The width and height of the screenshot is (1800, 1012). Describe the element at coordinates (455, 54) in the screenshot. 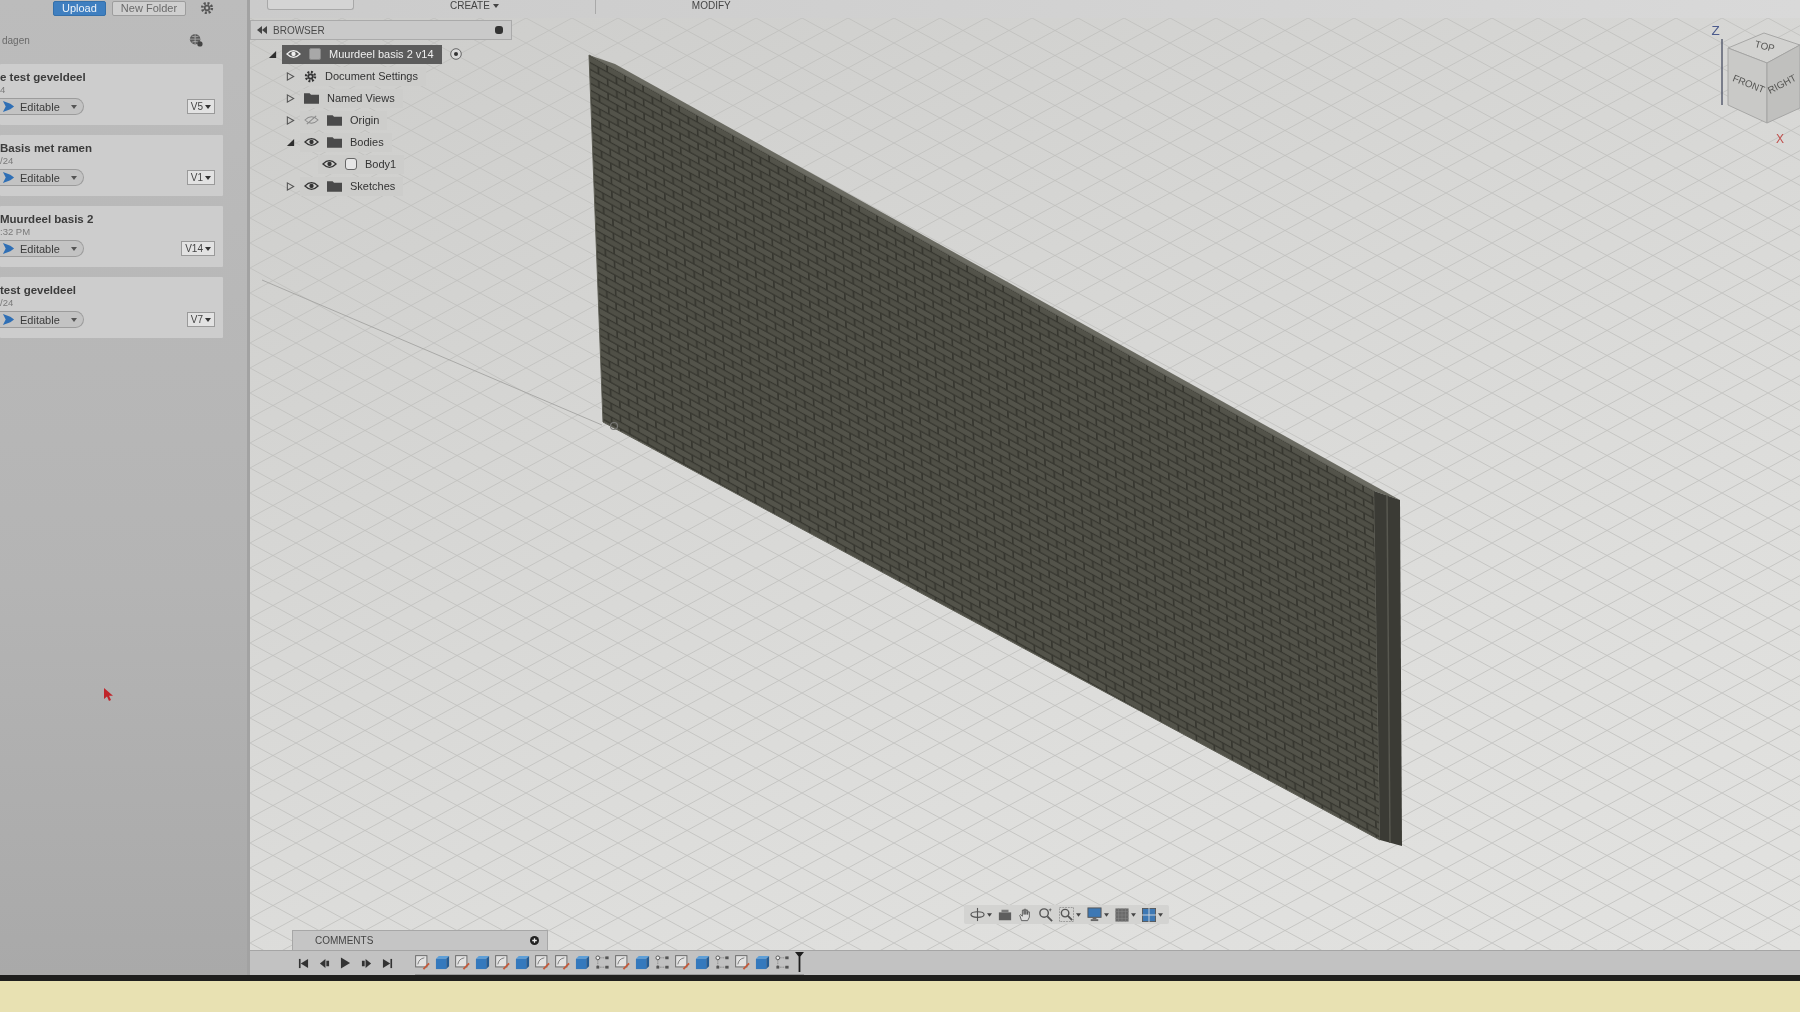

I see `radio-icon` at that location.